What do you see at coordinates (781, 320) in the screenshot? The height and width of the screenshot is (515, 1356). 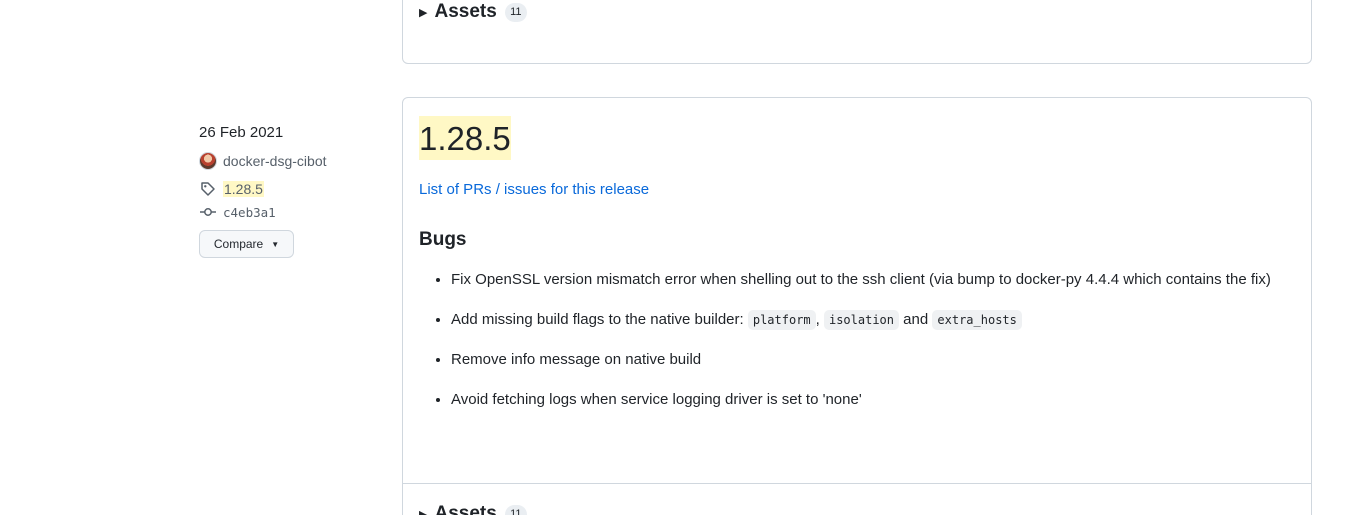 I see `code-platform: platform` at bounding box center [781, 320].